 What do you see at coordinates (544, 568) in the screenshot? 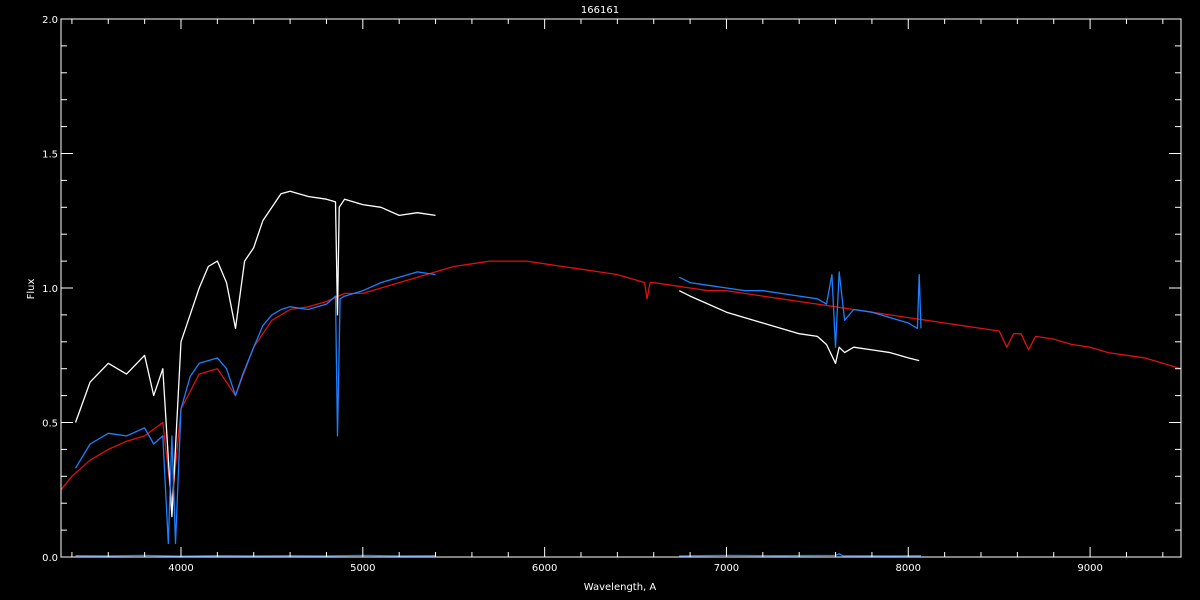
I see `x-tick-label: 6000` at bounding box center [544, 568].